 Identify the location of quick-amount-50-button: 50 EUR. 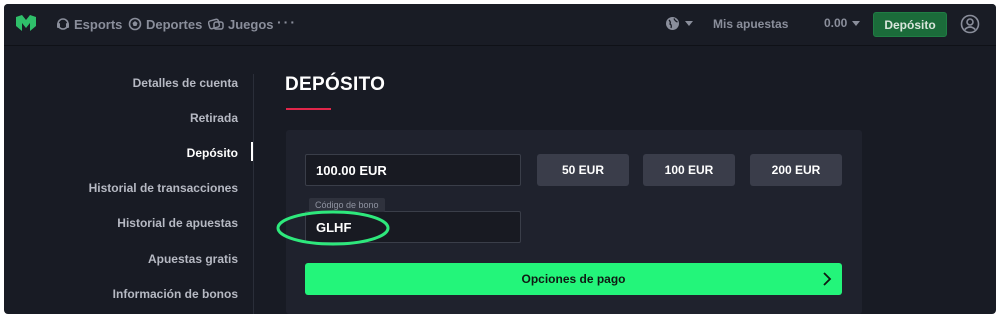
(583, 170).